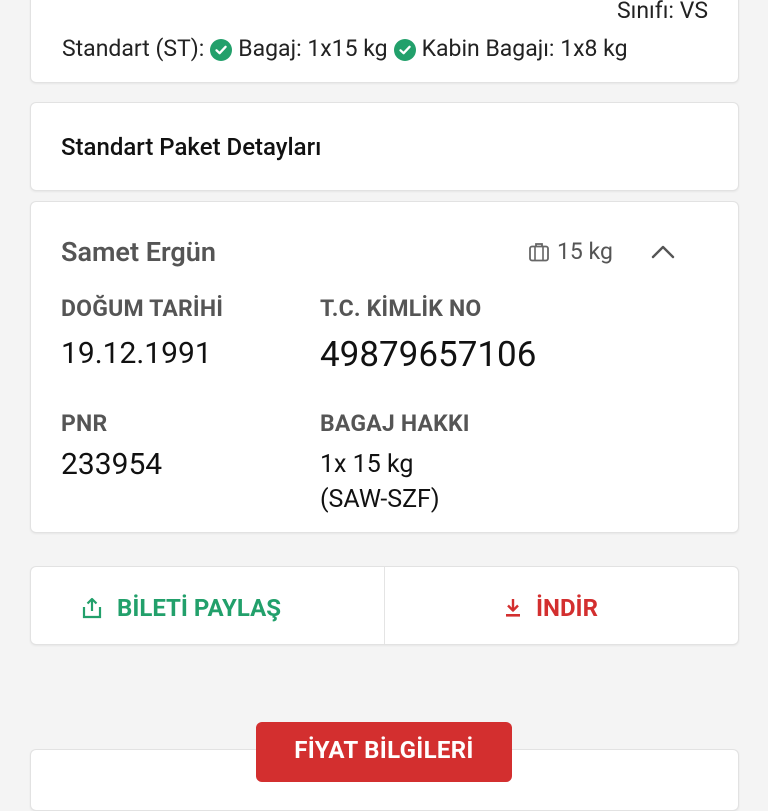 The image size is (768, 811). What do you see at coordinates (136, 353) in the screenshot?
I see `birth-date-value: 19.12.1991` at bounding box center [136, 353].